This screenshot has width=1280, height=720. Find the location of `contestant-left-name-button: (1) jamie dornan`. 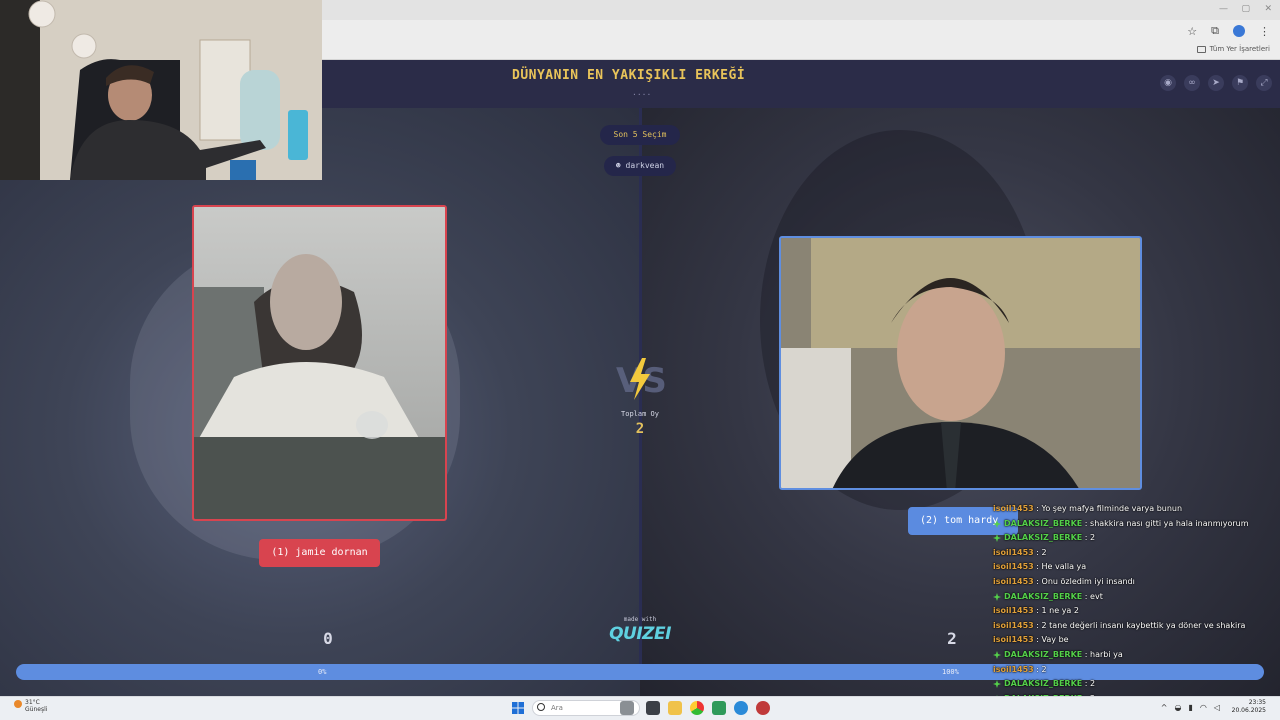

contestant-left-name-button: (1) jamie dornan is located at coordinates (319, 553).